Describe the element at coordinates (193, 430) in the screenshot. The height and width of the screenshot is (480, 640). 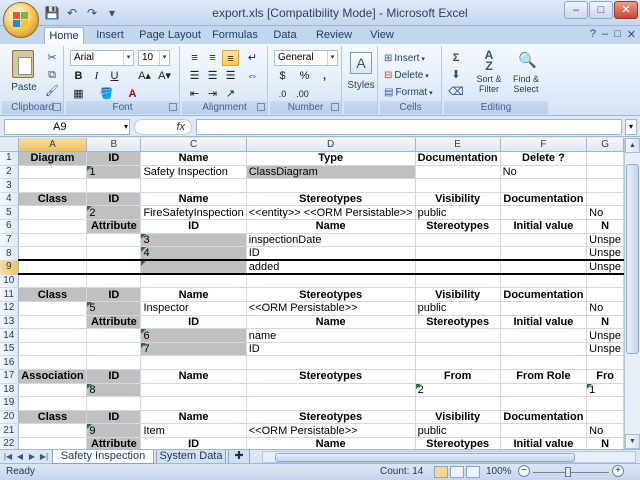
I see `cell: Item` at that location.